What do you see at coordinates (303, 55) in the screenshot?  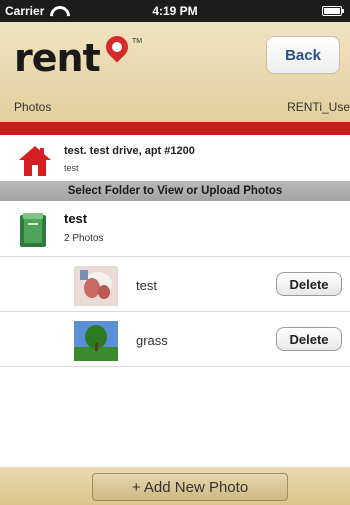 I see `back-button: Back` at bounding box center [303, 55].